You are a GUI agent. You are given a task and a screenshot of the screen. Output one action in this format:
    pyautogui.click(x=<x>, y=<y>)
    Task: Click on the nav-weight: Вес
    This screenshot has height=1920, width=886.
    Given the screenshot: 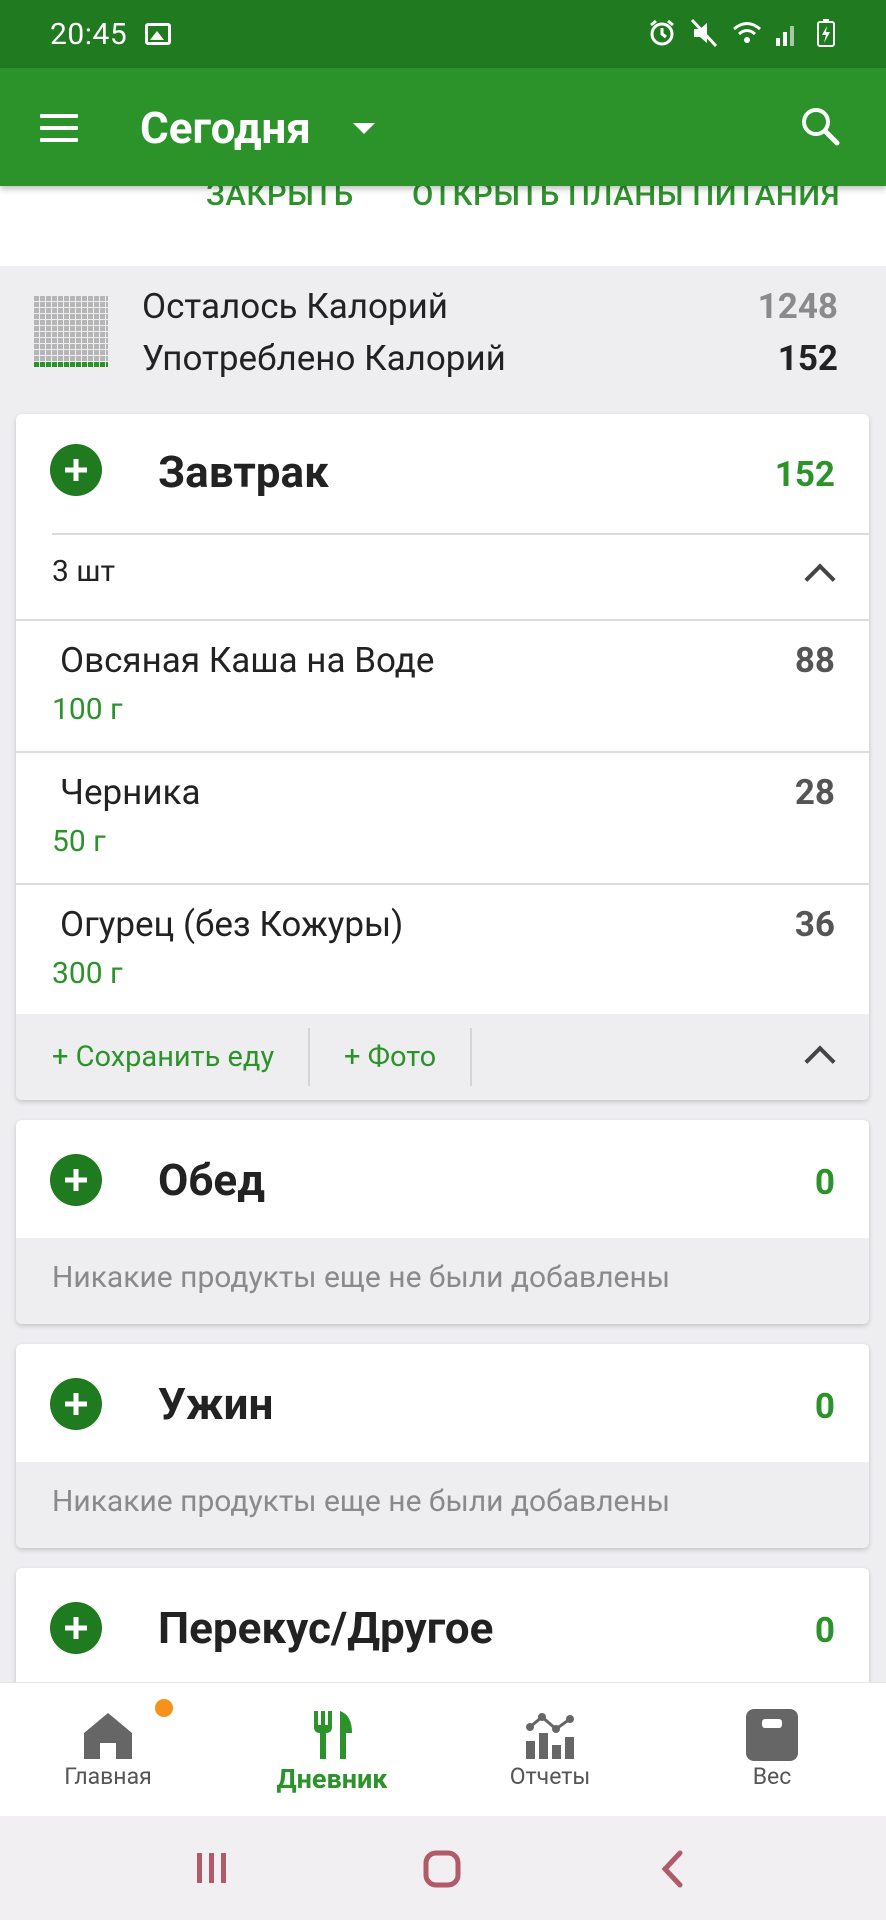 What is the action you would take?
    pyautogui.click(x=772, y=1750)
    